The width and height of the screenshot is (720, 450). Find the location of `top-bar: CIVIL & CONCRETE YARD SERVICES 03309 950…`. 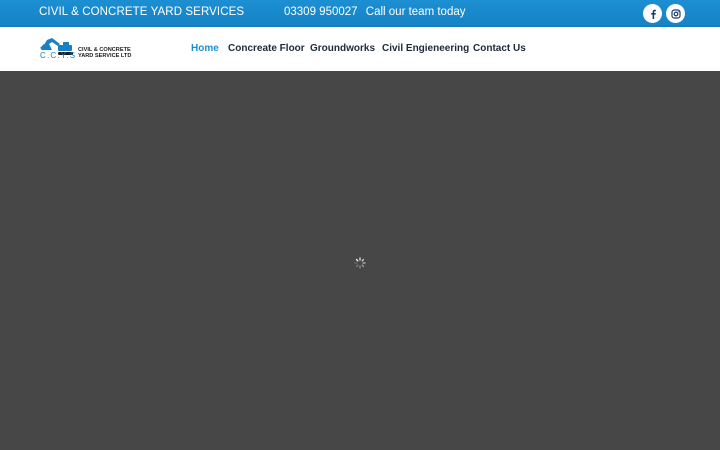

top-bar: CIVIL & CONCRETE YARD SERVICES 03309 950… is located at coordinates (360, 13).